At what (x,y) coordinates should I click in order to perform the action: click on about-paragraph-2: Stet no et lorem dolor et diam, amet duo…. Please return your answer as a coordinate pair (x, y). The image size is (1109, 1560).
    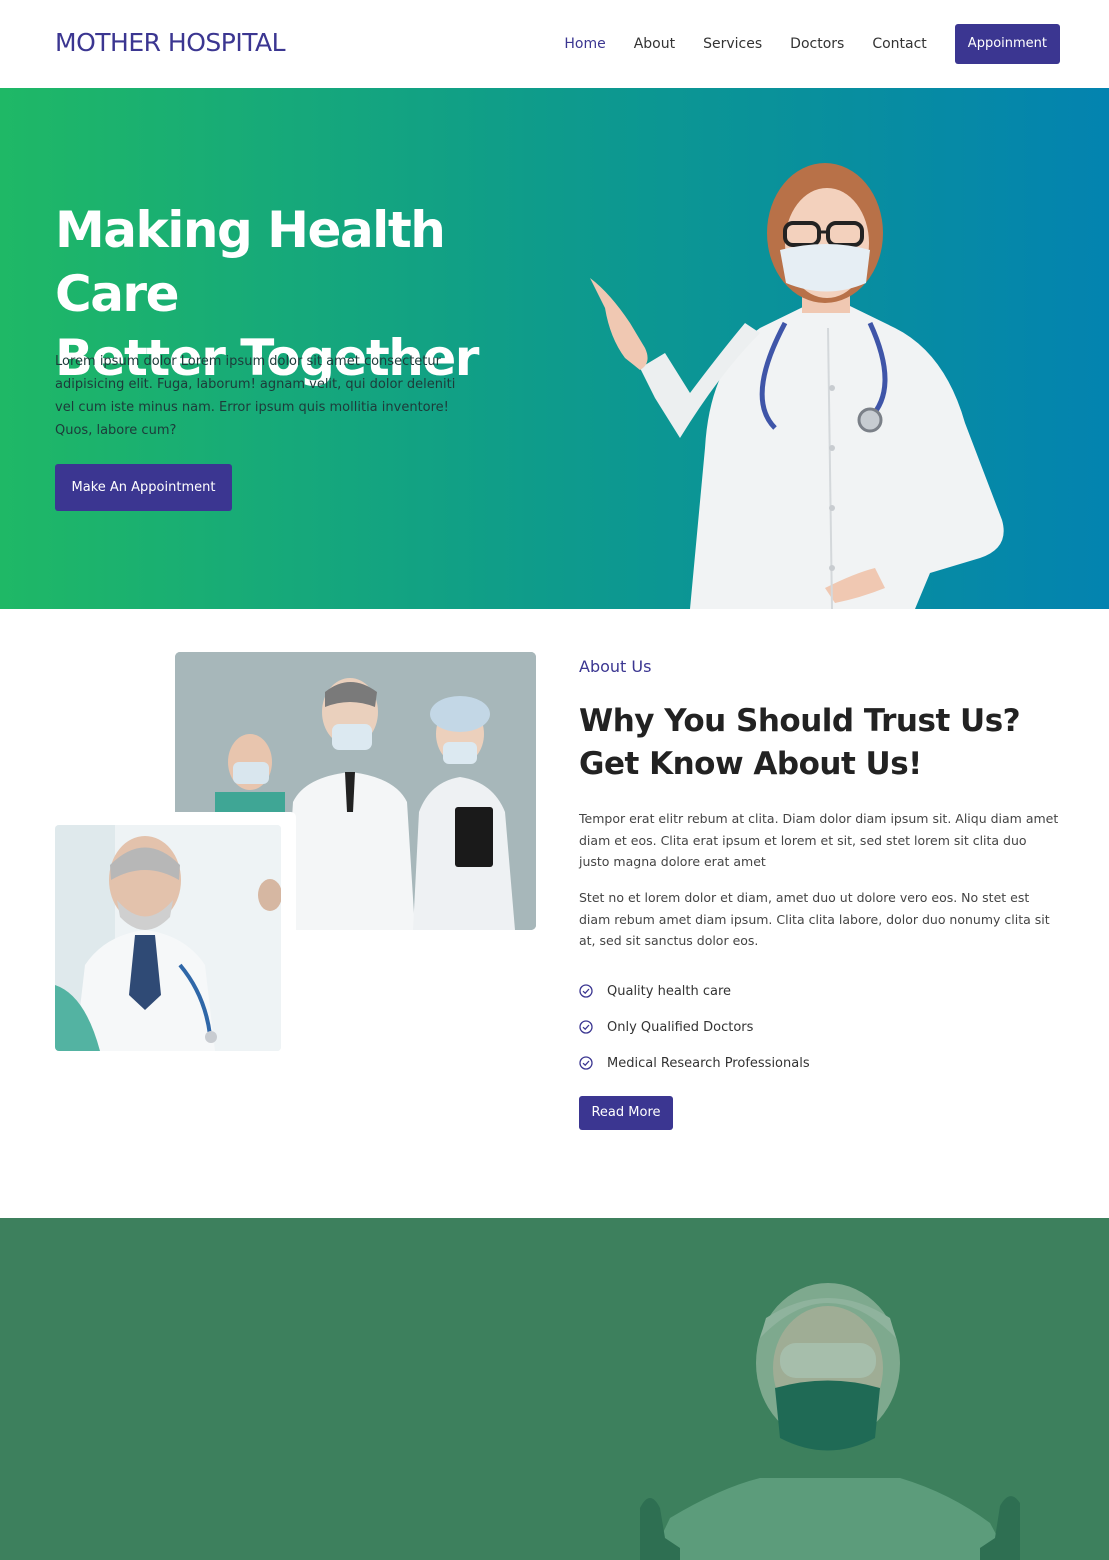
    Looking at the image, I should click on (814, 919).